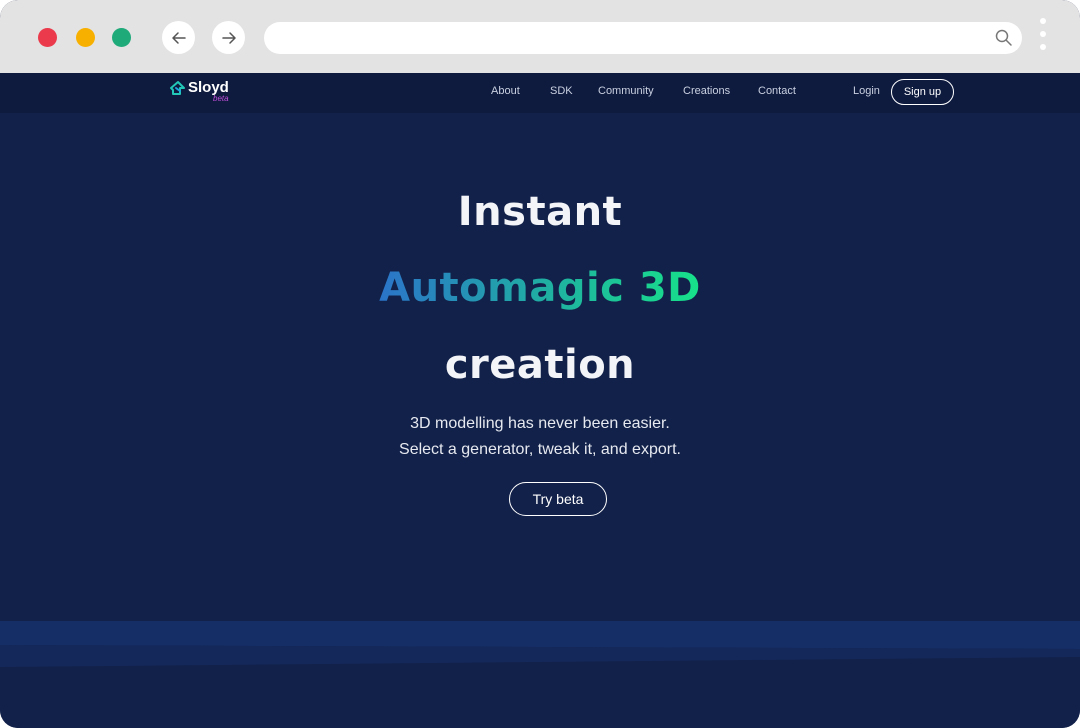 This screenshot has width=1080, height=728. Describe the element at coordinates (1004, 38) in the screenshot. I see `search-icon` at that location.